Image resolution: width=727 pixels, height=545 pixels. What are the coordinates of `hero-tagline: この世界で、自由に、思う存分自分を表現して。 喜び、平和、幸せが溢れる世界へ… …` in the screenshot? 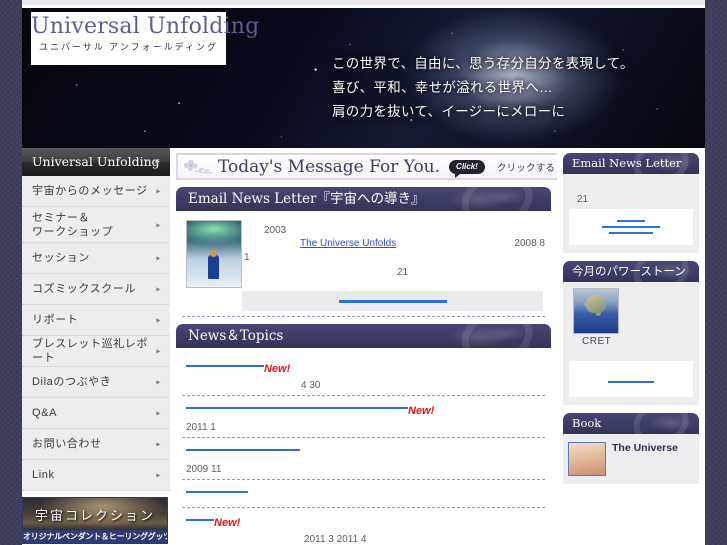 It's located at (483, 88).